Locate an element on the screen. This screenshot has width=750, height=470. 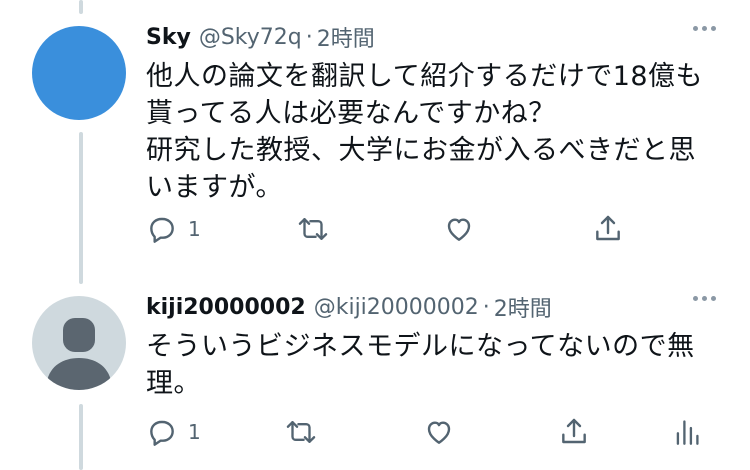
analytics-icon is located at coordinates (687, 432).